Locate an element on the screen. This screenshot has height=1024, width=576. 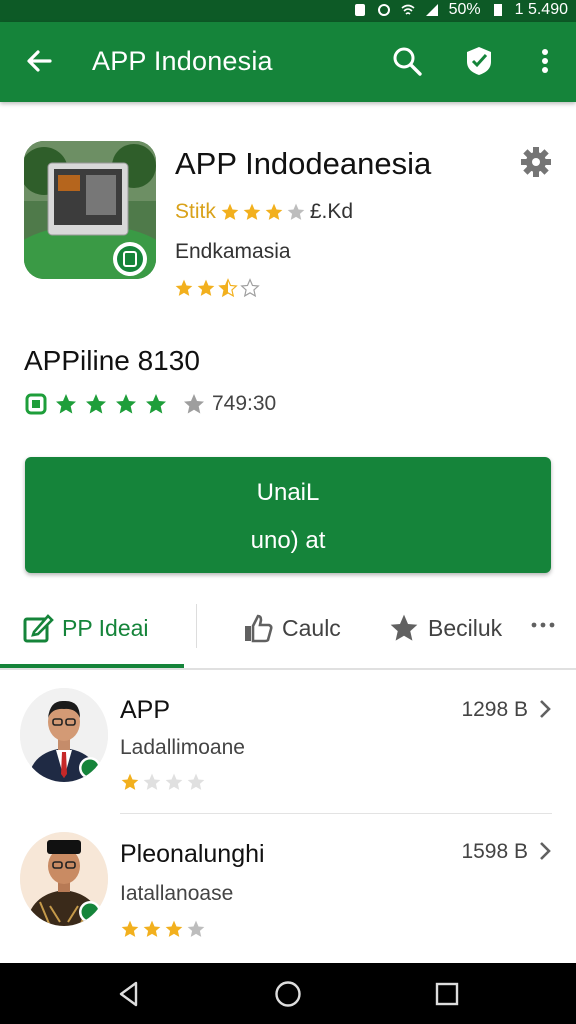
install-button: UnaiL uno) at is located at coordinates (288, 515).